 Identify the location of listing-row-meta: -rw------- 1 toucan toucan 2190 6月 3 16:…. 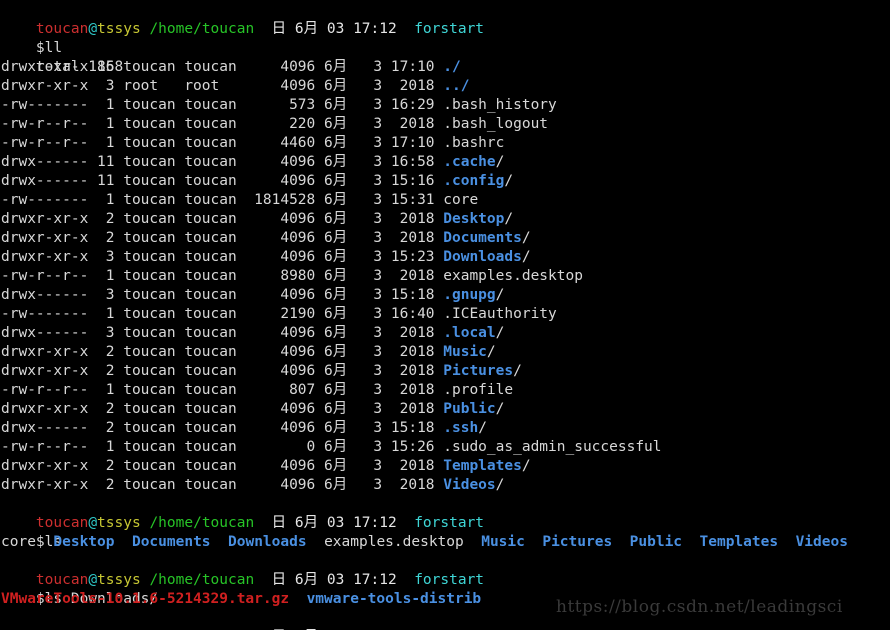
(222, 314).